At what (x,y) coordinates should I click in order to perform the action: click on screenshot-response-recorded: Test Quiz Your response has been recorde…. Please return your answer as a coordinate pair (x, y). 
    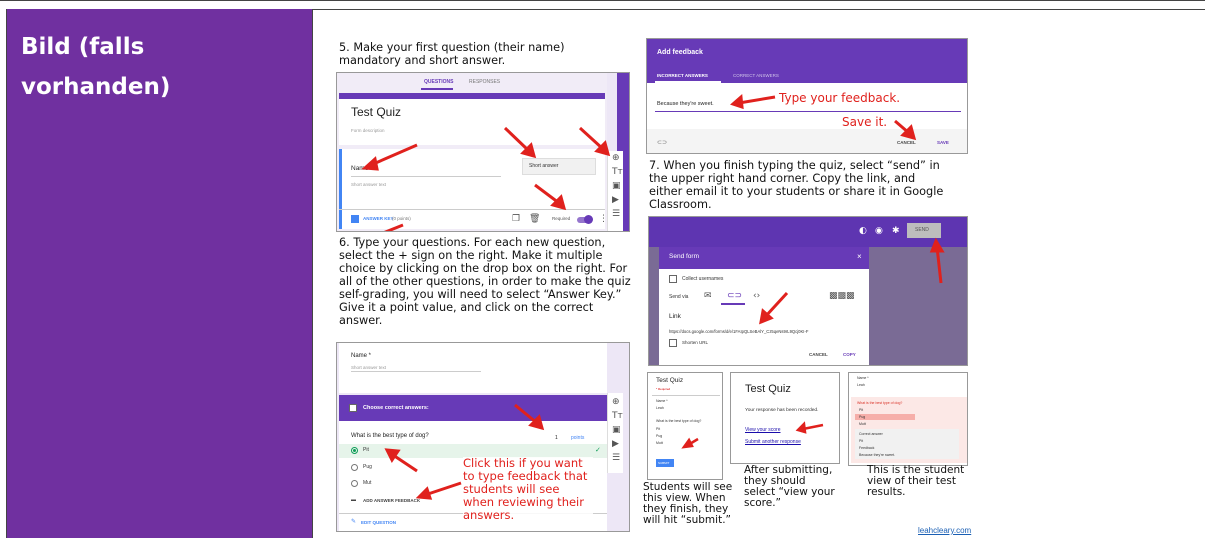
    Looking at the image, I should click on (785, 418).